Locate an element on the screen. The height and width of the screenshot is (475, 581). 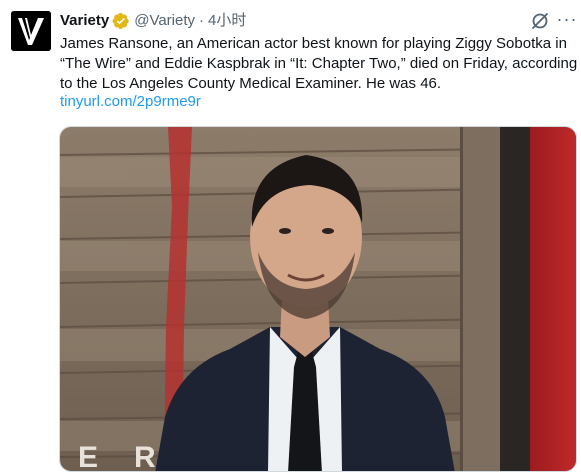
more-icon: ··· is located at coordinates (567, 19).